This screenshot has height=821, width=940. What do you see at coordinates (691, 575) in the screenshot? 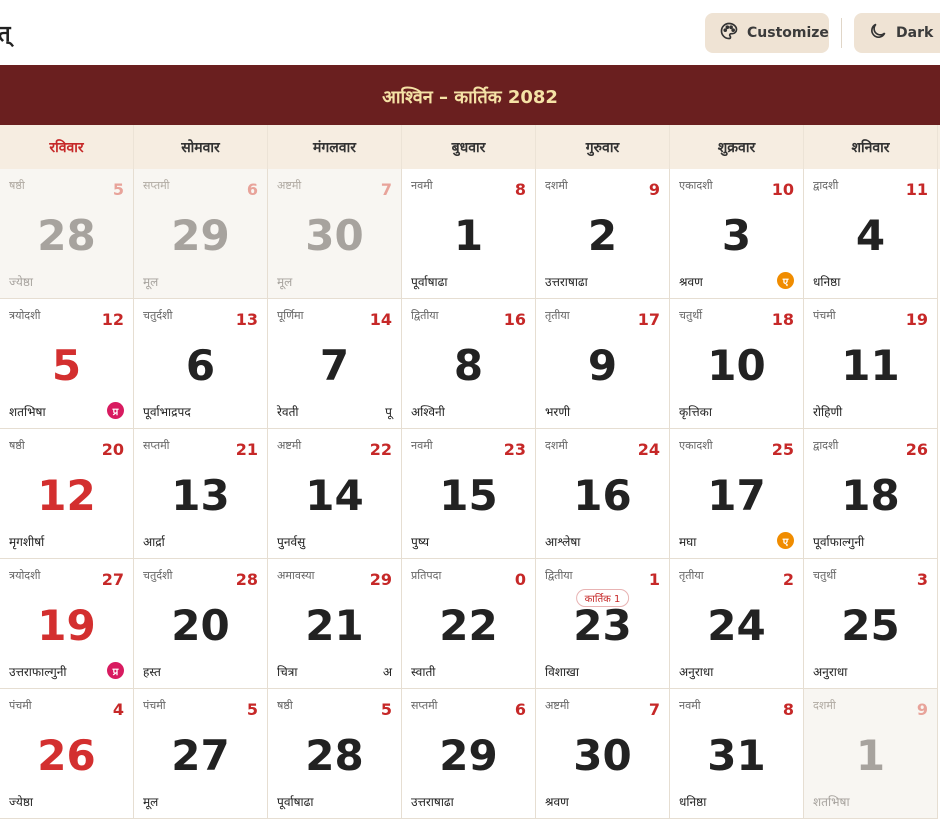
I see `tithi-label: तृतीया` at bounding box center [691, 575].